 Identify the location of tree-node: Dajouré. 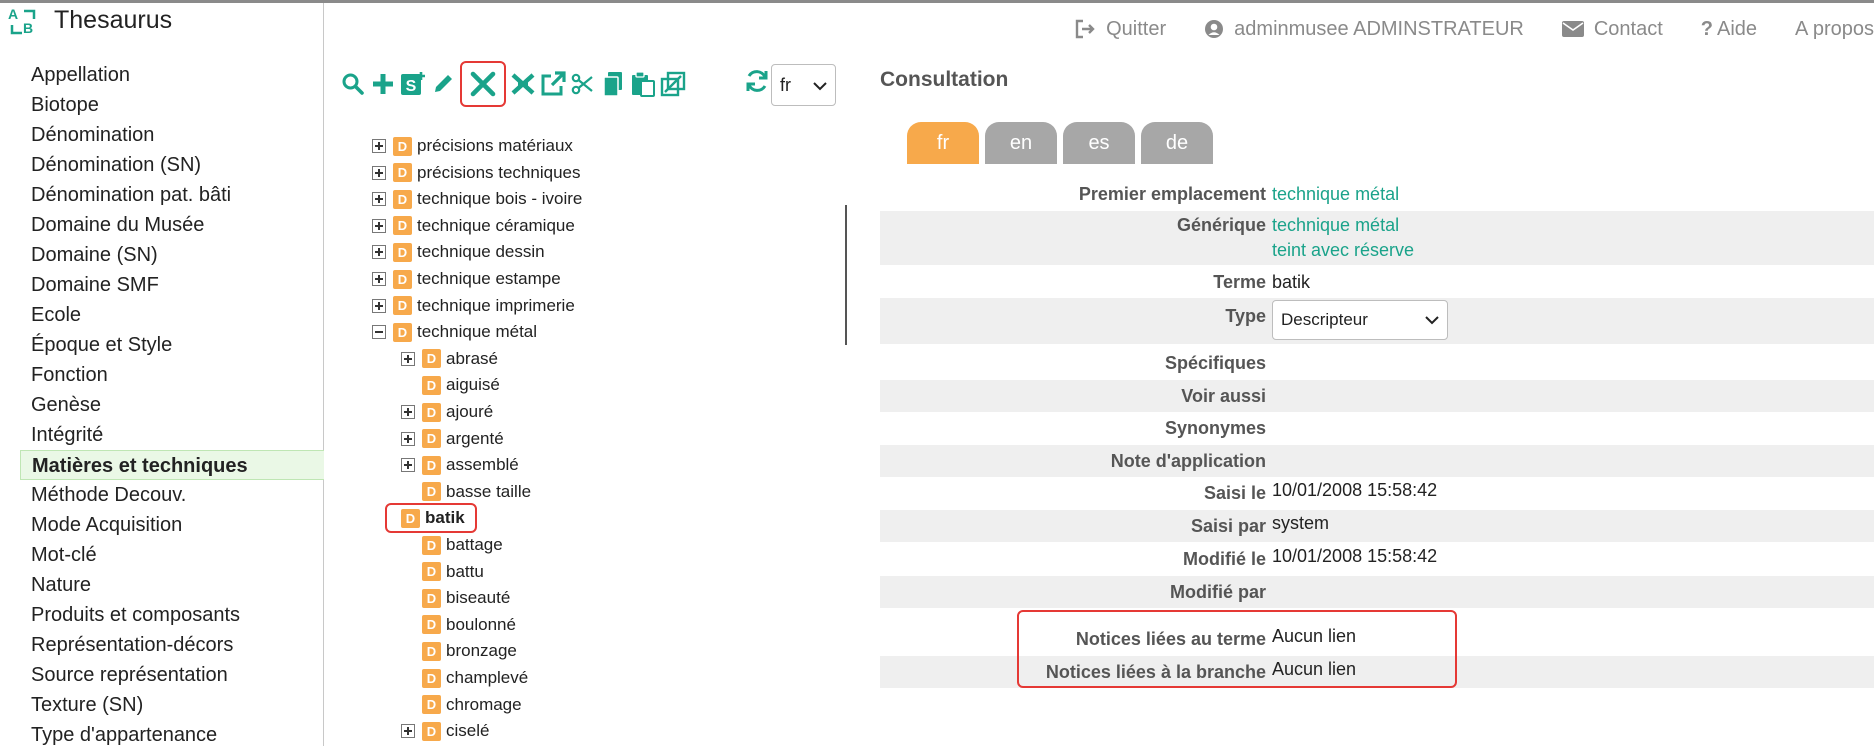
(447, 412).